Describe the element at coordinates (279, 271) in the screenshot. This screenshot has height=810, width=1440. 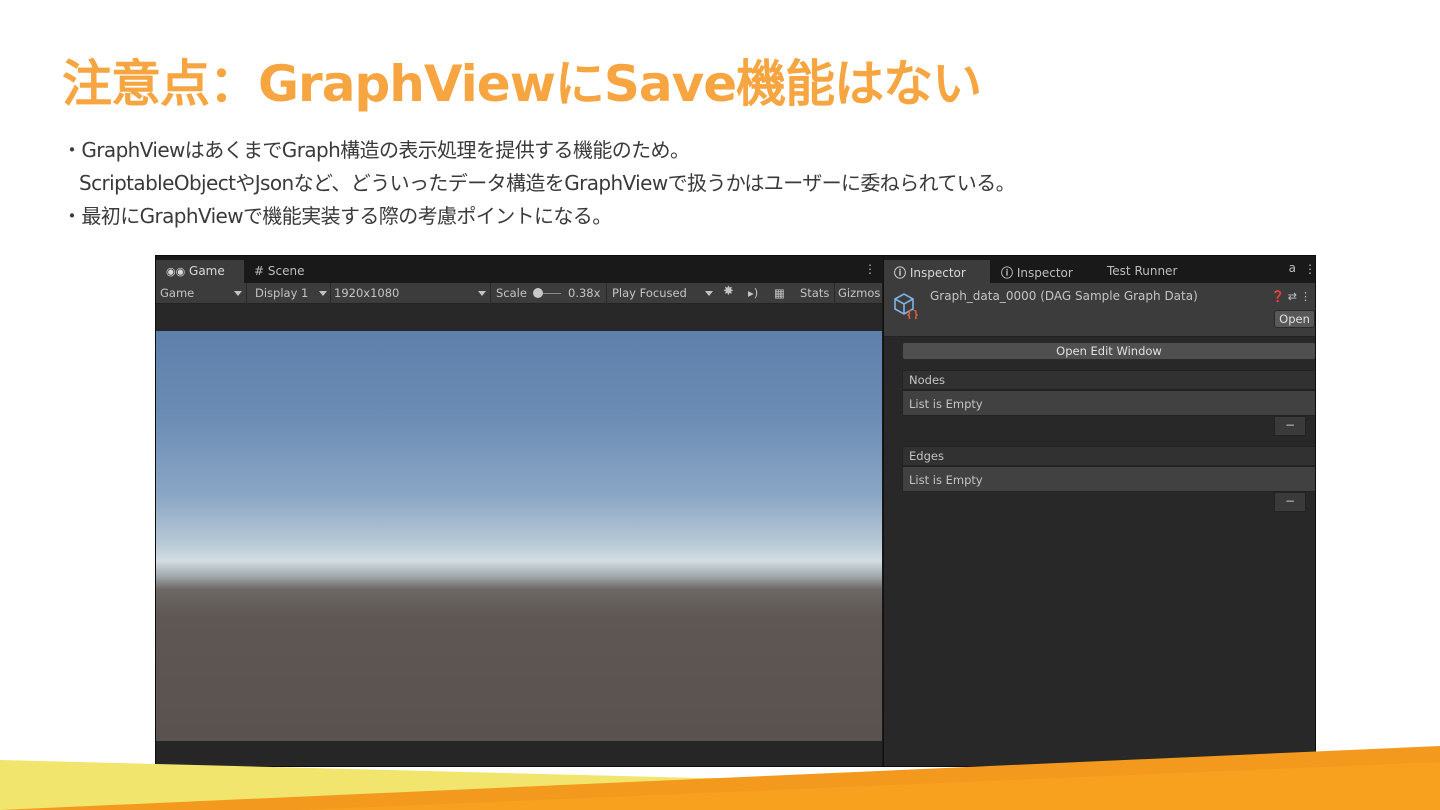
I see `tab-scene: # Scene` at that location.